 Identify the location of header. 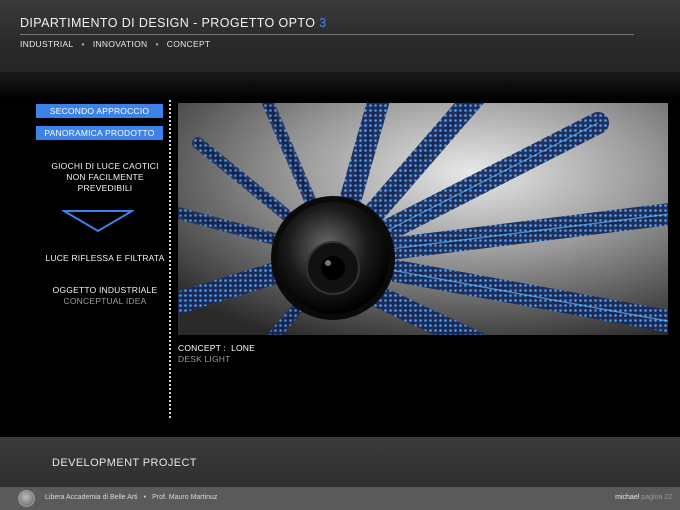
(340, 36).